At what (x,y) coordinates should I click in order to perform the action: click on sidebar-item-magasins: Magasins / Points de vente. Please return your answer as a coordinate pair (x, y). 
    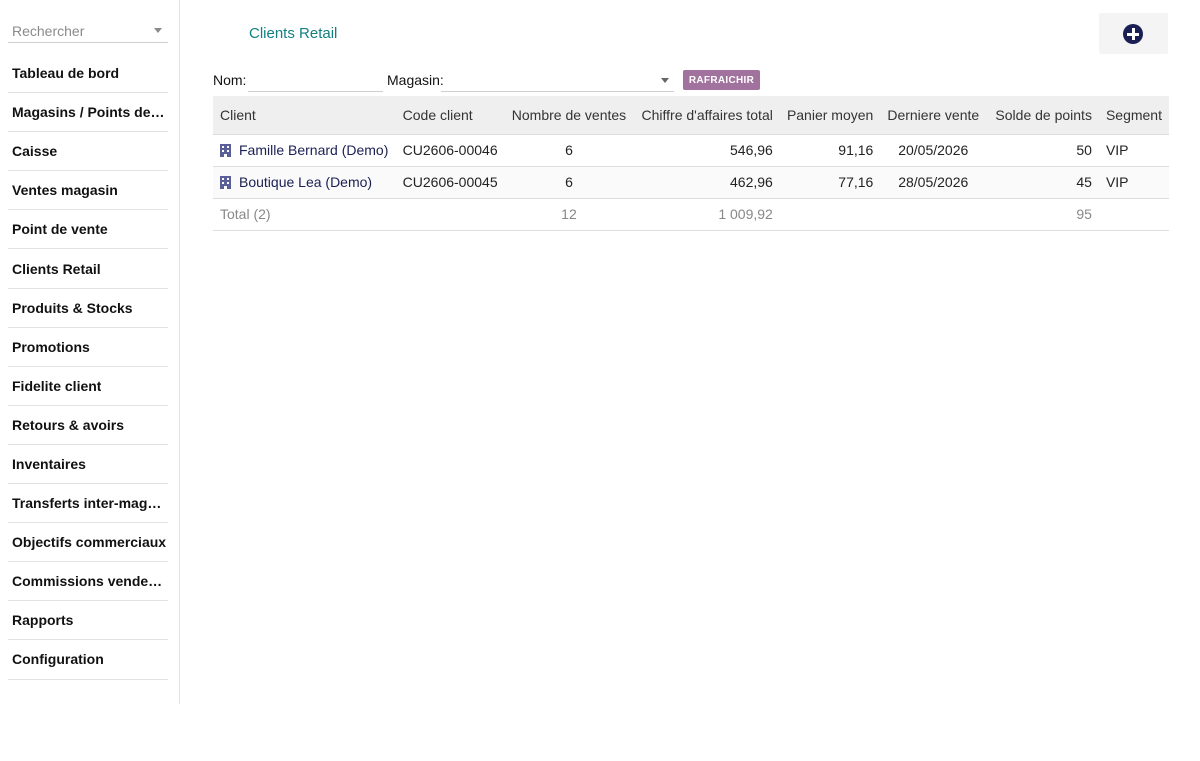
    Looking at the image, I should click on (88, 113).